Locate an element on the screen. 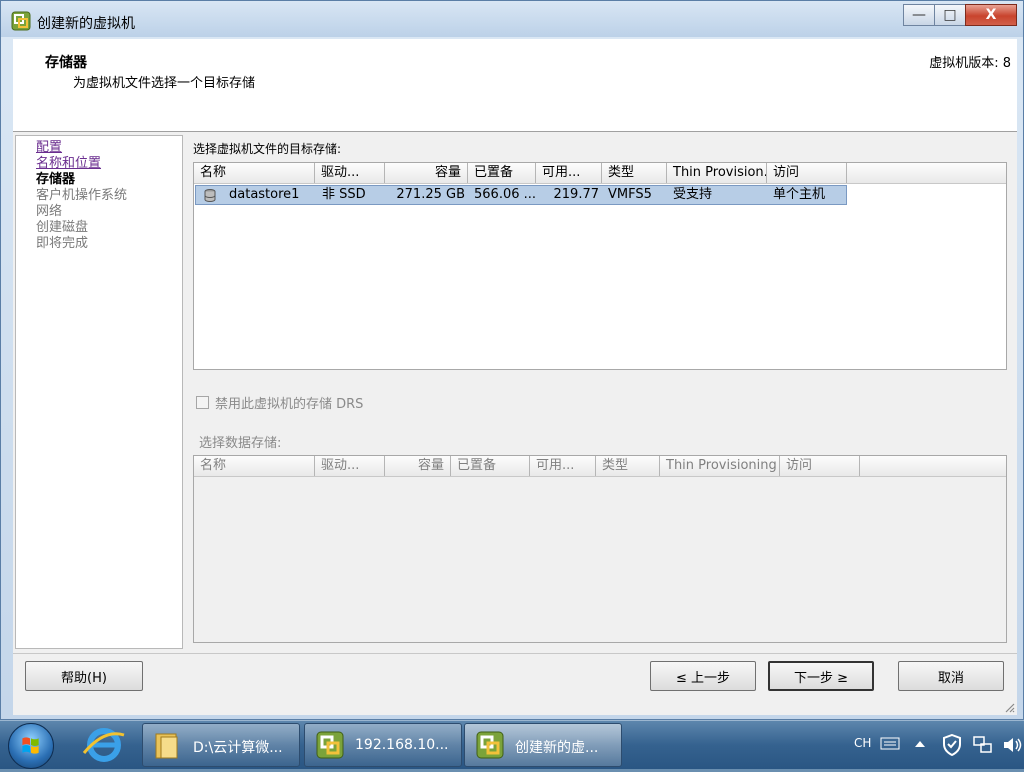 The width and height of the screenshot is (1024, 772). windows-logo-icon is located at coordinates (30, 745).